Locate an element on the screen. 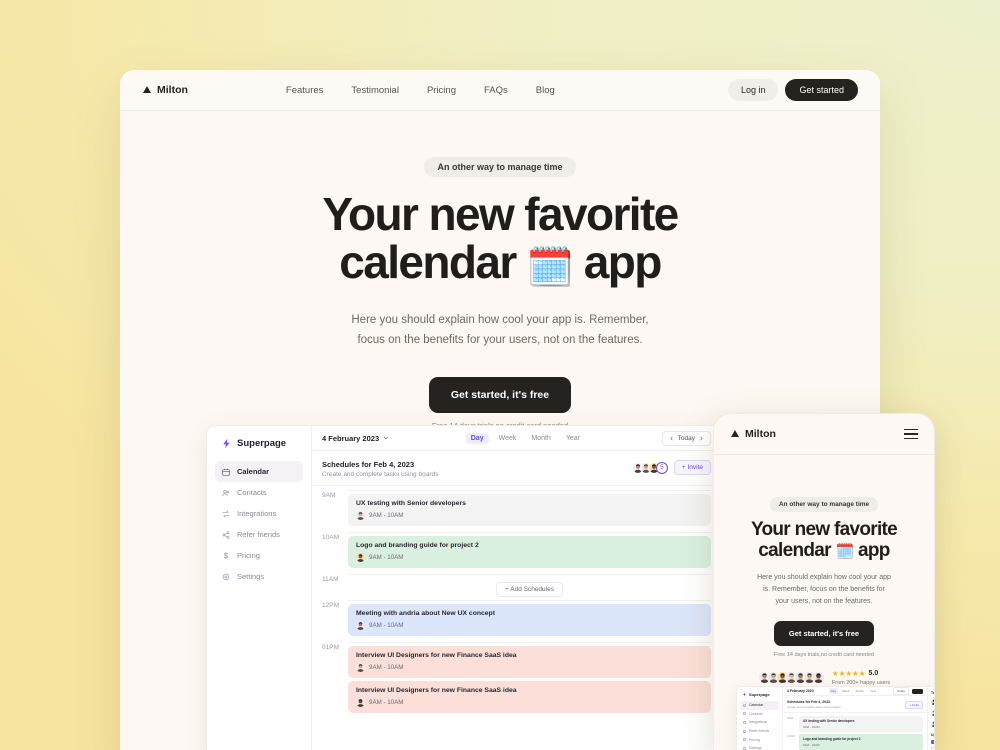 The width and height of the screenshot is (1000, 750). sidebar-label-integrations: Integrations is located at coordinates (257, 513).